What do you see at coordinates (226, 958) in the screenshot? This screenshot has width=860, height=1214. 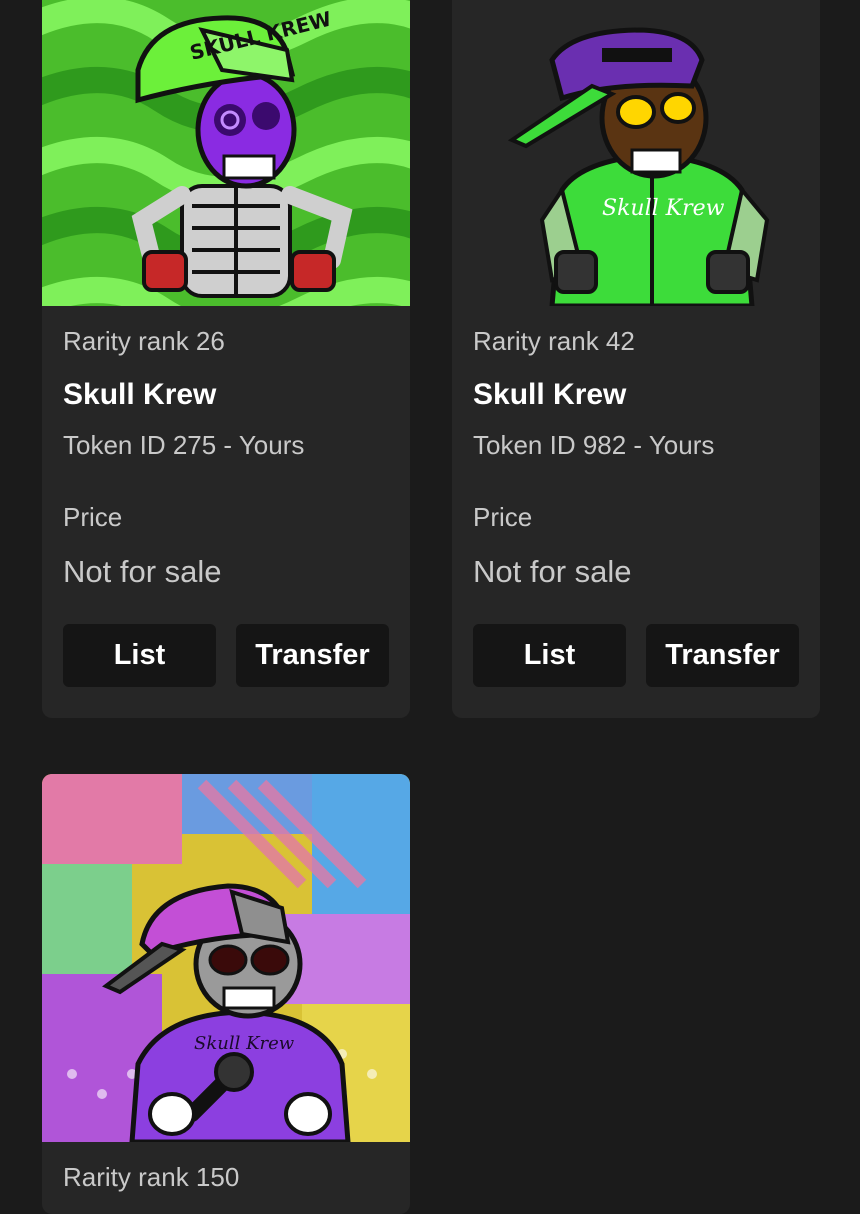 I see `nft-image-purple-jacket-skull: Skull Krew` at bounding box center [226, 958].